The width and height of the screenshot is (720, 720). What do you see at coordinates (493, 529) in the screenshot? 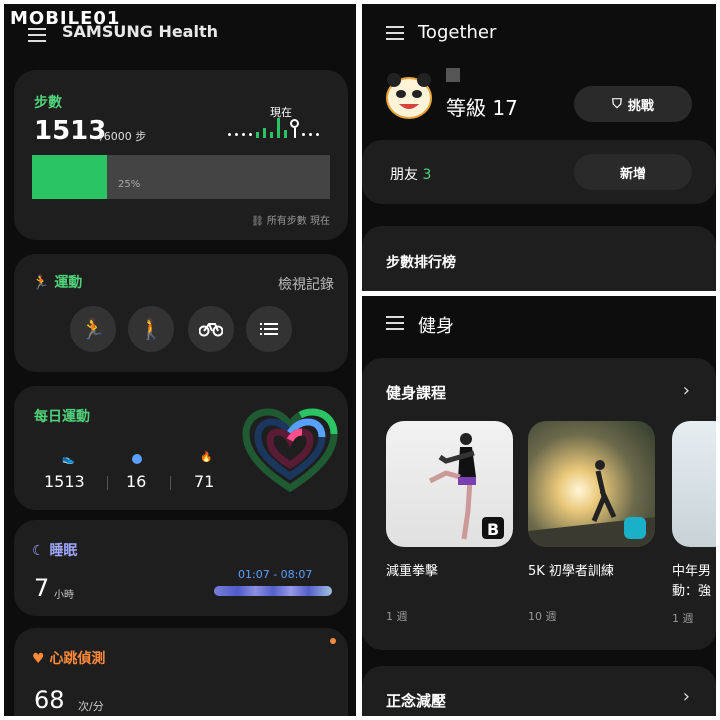
I see `svg-text: B` at bounding box center [493, 529].